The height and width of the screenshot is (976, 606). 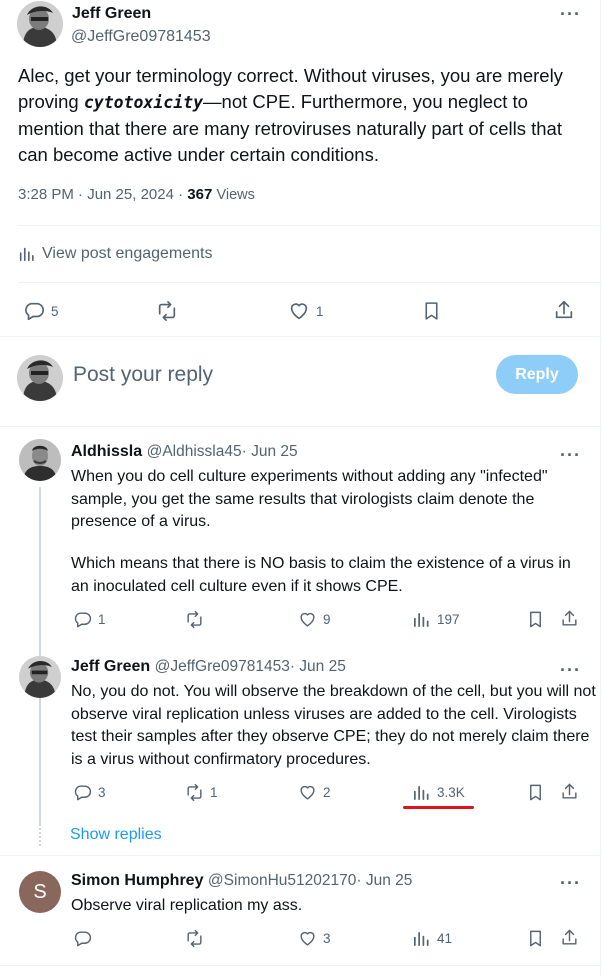 I want to click on reply-count: 1, so click(x=102, y=619).